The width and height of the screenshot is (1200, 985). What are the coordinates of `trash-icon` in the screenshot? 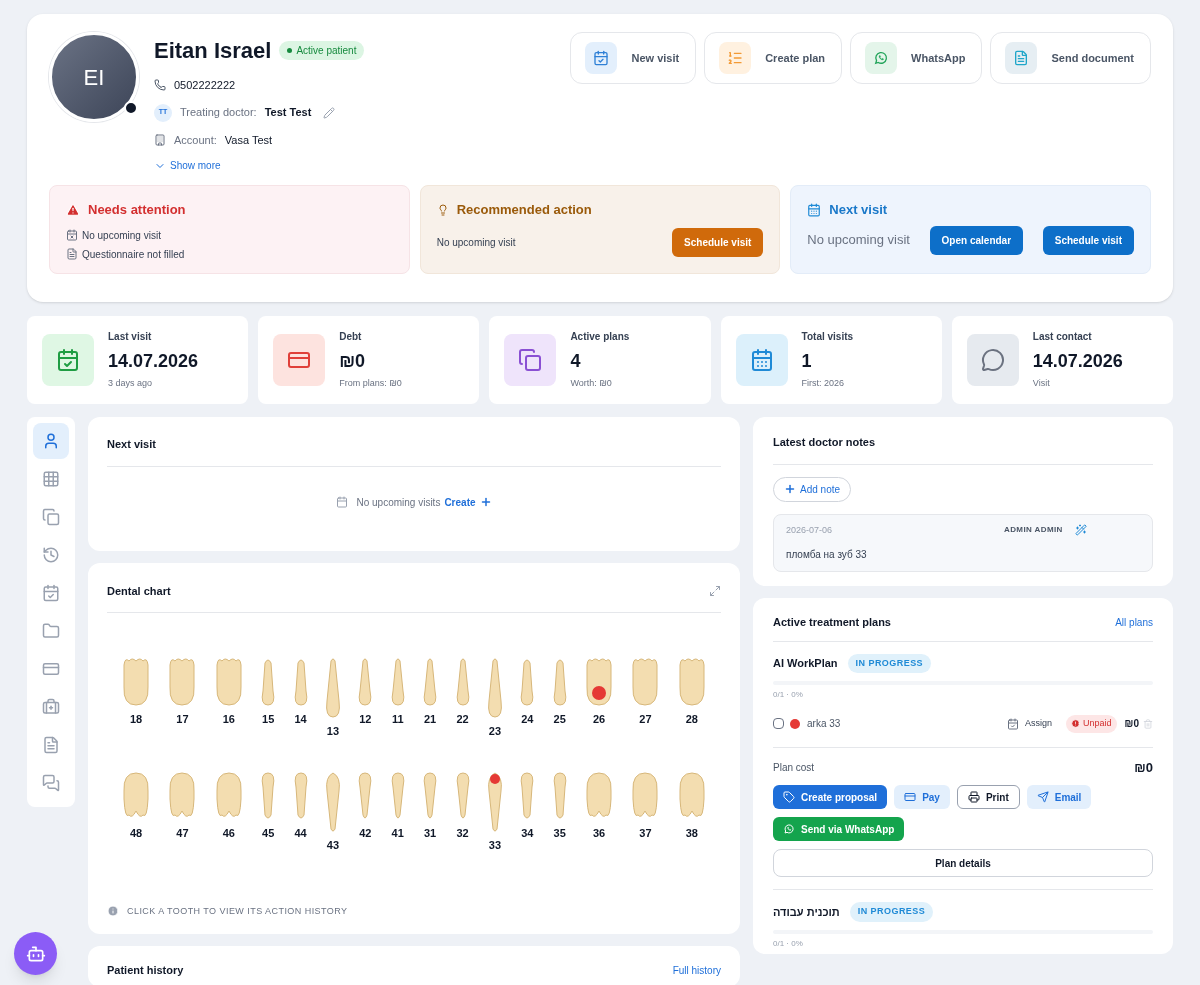 It's located at (1148, 723).